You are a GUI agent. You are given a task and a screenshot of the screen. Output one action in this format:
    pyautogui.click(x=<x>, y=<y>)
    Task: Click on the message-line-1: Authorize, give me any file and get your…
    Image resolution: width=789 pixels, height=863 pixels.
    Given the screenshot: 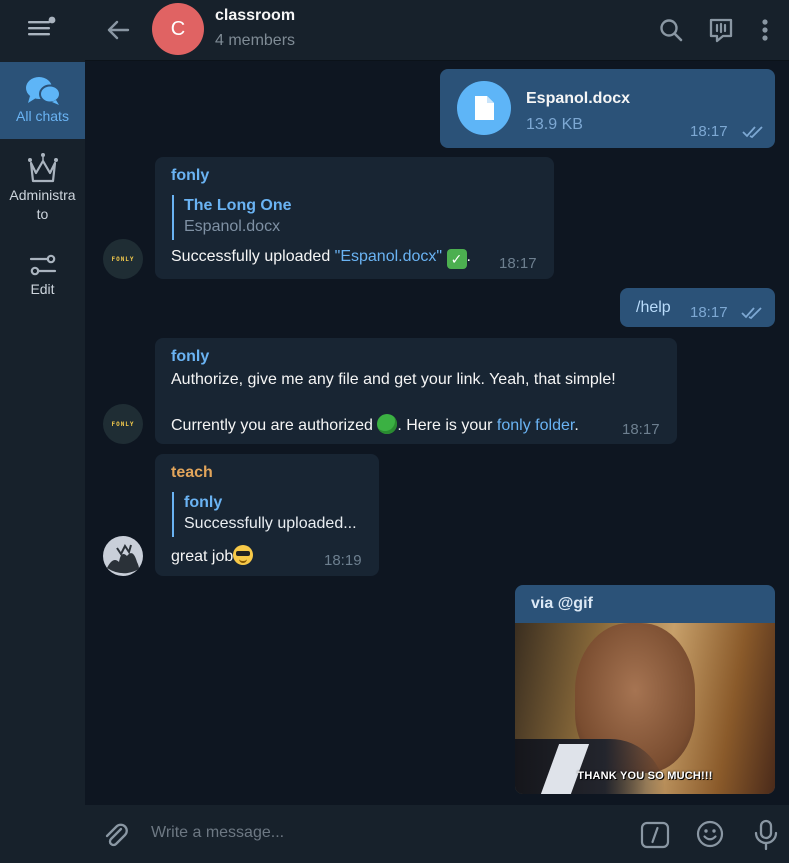 What is the action you would take?
    pyautogui.click(x=393, y=379)
    